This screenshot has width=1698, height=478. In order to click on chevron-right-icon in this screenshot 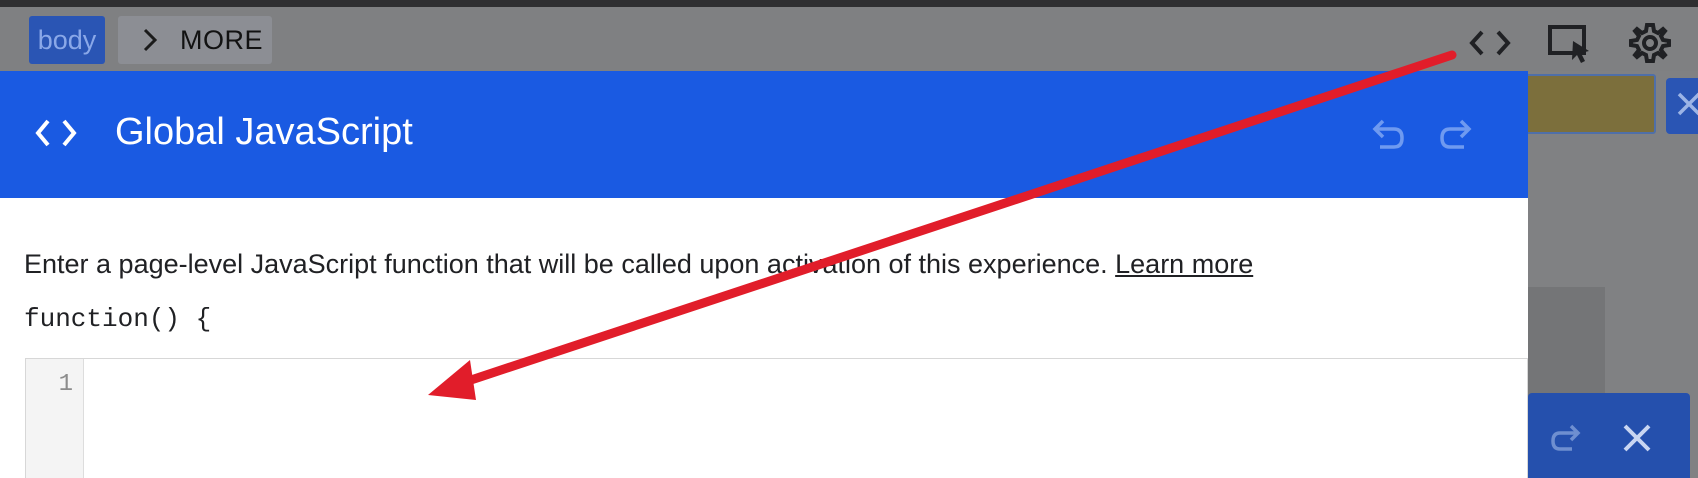, I will do `click(150, 40)`.